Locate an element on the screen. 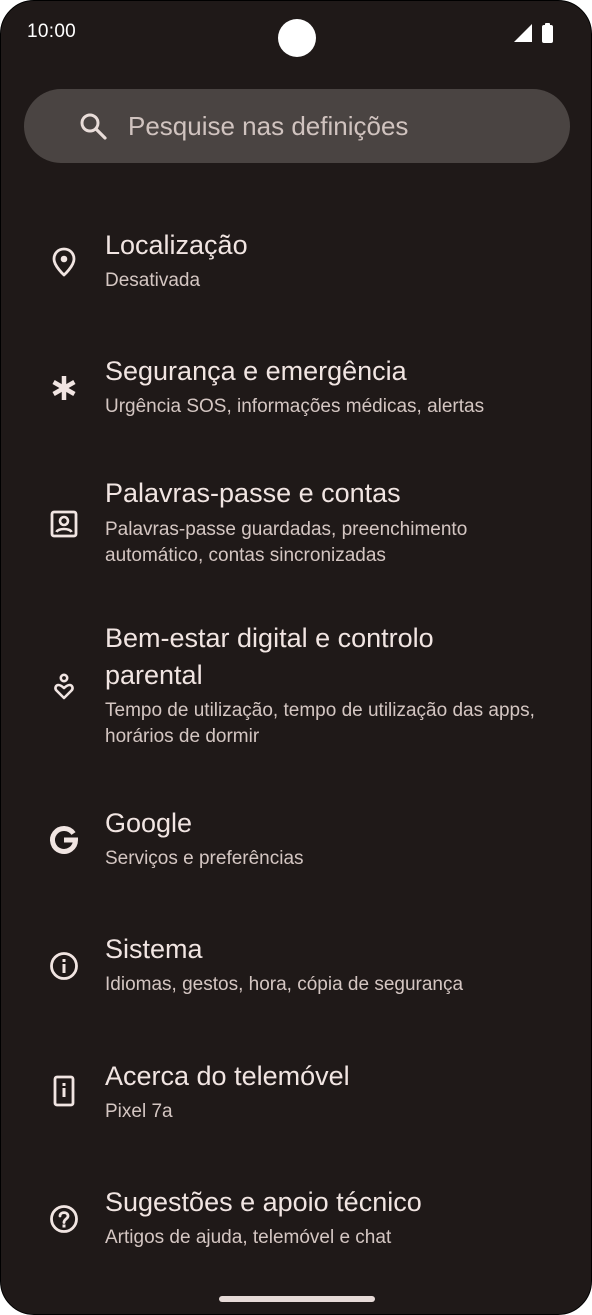  item-title: Palavras-passe e contas is located at coordinates (253, 493).